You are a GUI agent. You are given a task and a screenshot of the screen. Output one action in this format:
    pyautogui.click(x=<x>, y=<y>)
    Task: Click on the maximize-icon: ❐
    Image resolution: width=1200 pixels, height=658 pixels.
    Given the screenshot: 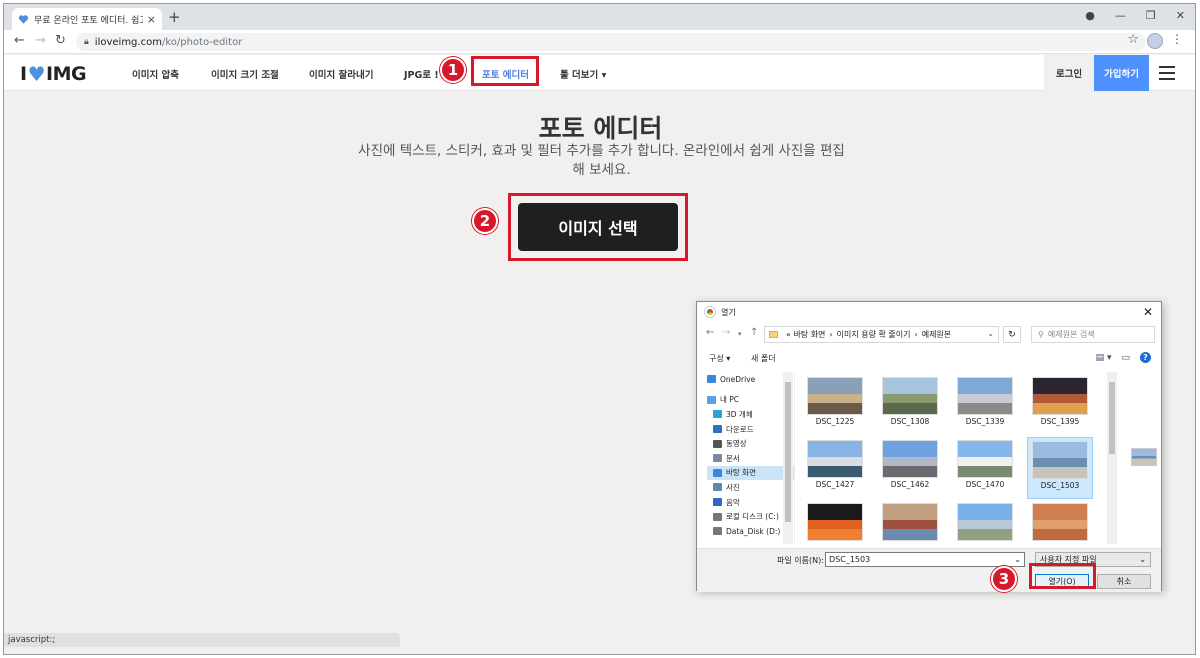 What is the action you would take?
    pyautogui.click(x=1151, y=15)
    